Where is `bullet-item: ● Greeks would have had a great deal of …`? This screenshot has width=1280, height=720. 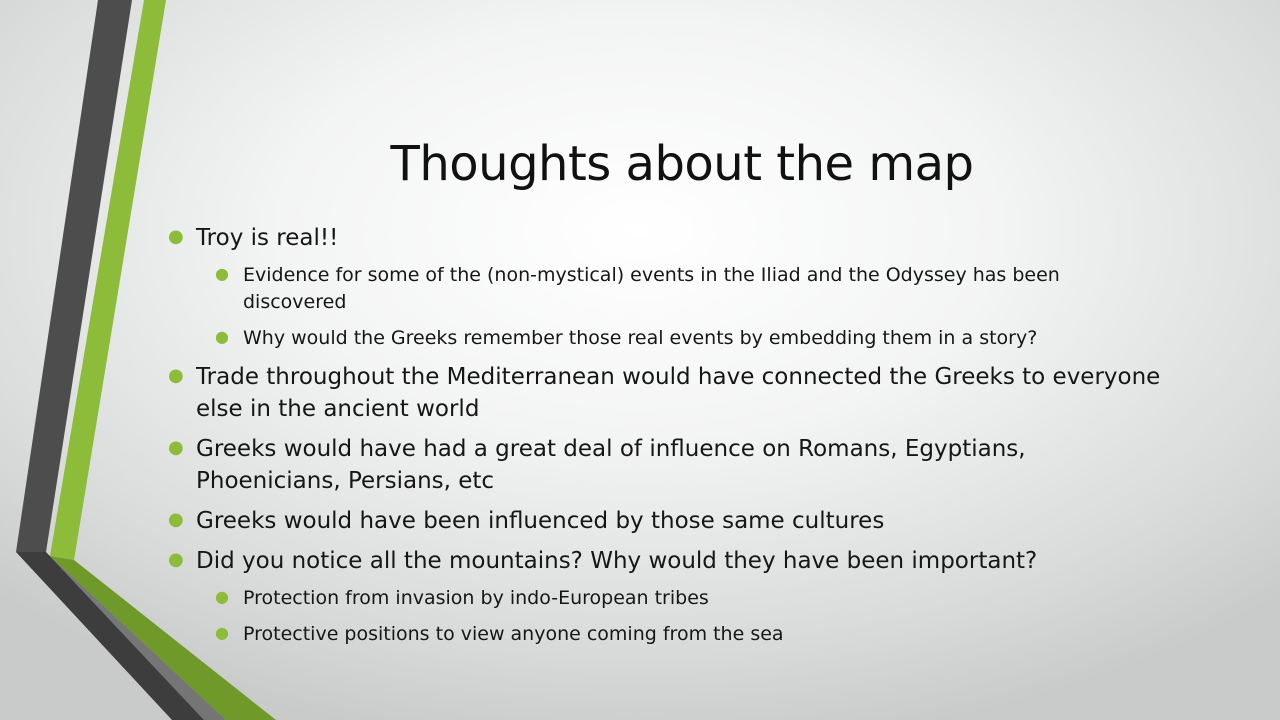
bullet-item: ● Greeks would have had a great deal of … is located at coordinates (668, 465).